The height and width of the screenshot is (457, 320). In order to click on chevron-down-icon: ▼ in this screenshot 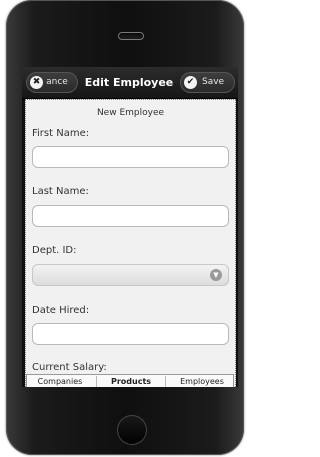, I will do `click(216, 275)`.